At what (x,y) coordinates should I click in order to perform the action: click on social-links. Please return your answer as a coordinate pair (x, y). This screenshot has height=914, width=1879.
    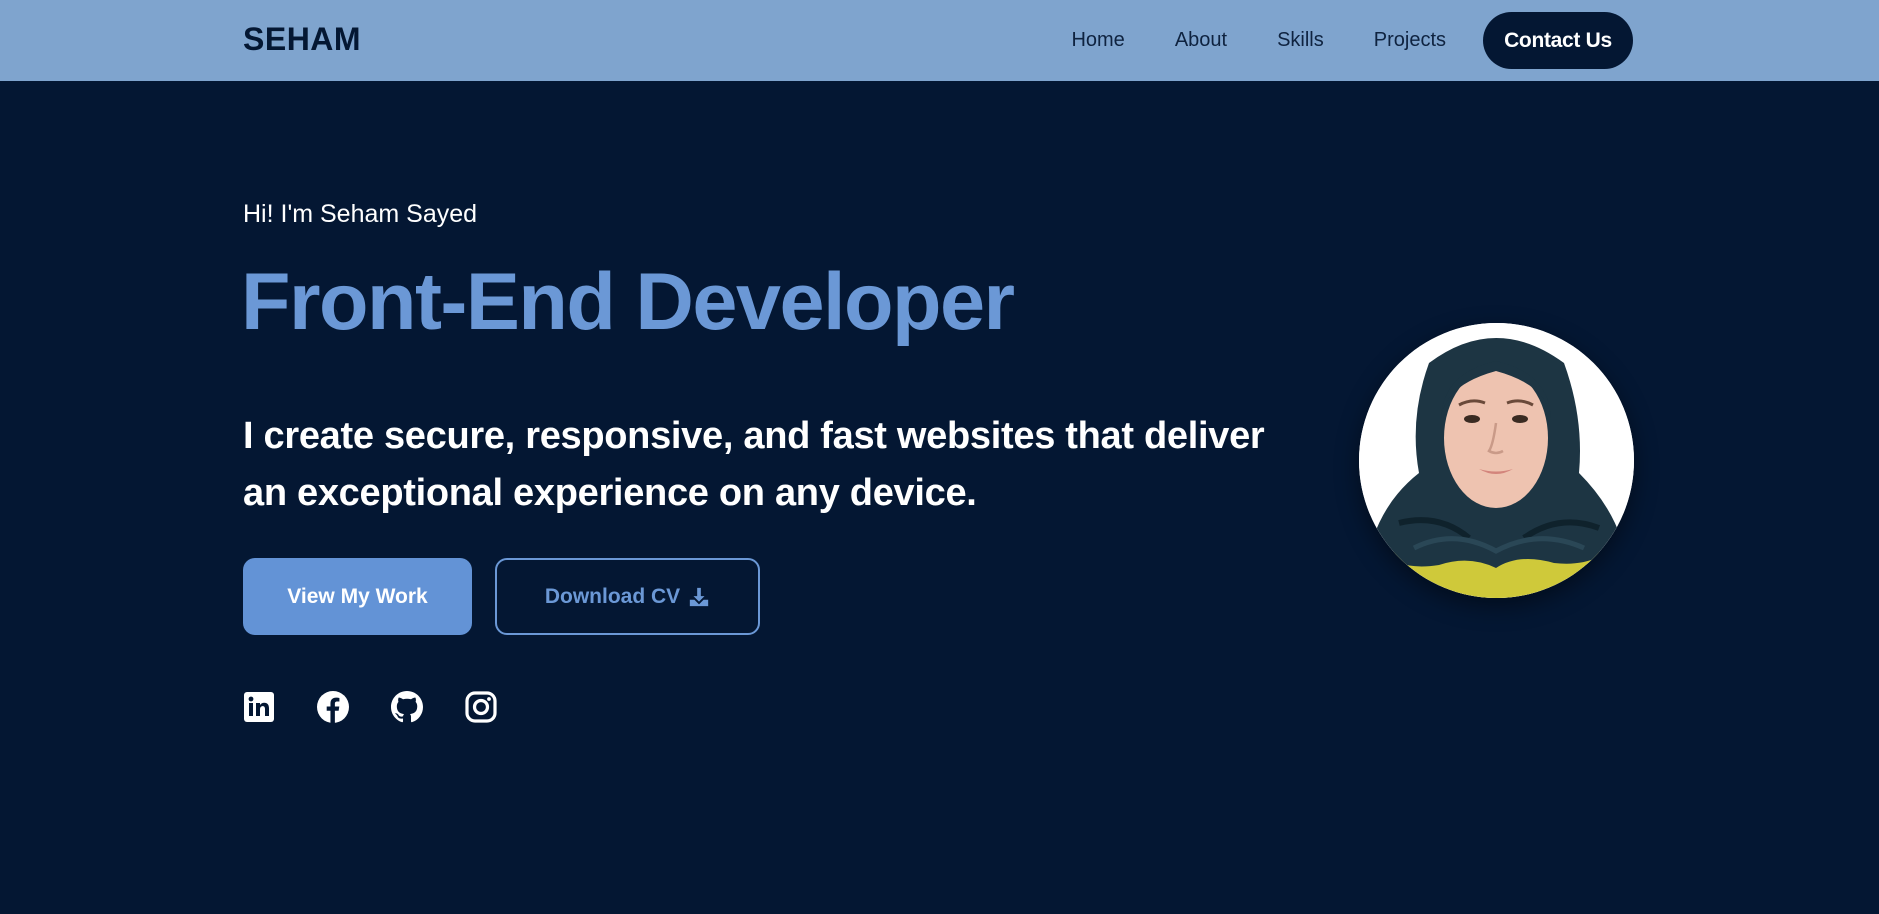
    Looking at the image, I should click on (370, 707).